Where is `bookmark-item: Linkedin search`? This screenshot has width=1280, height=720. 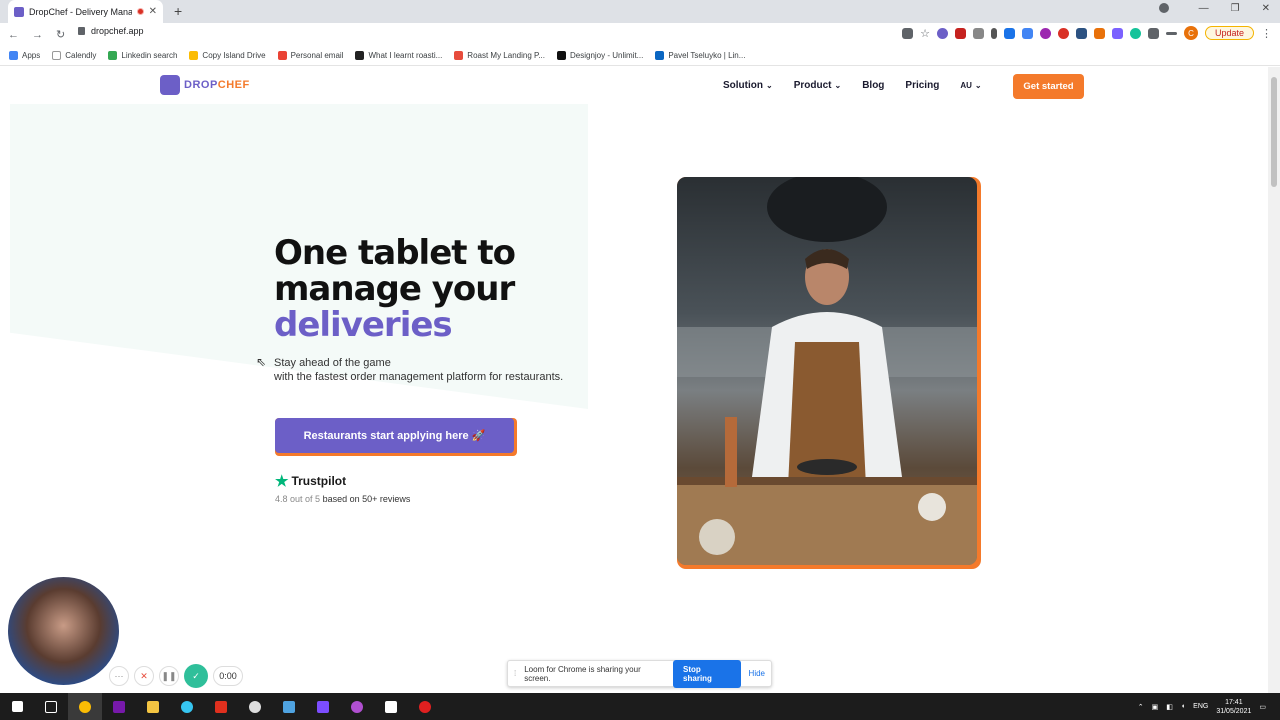 bookmark-item: Linkedin search is located at coordinates (142, 55).